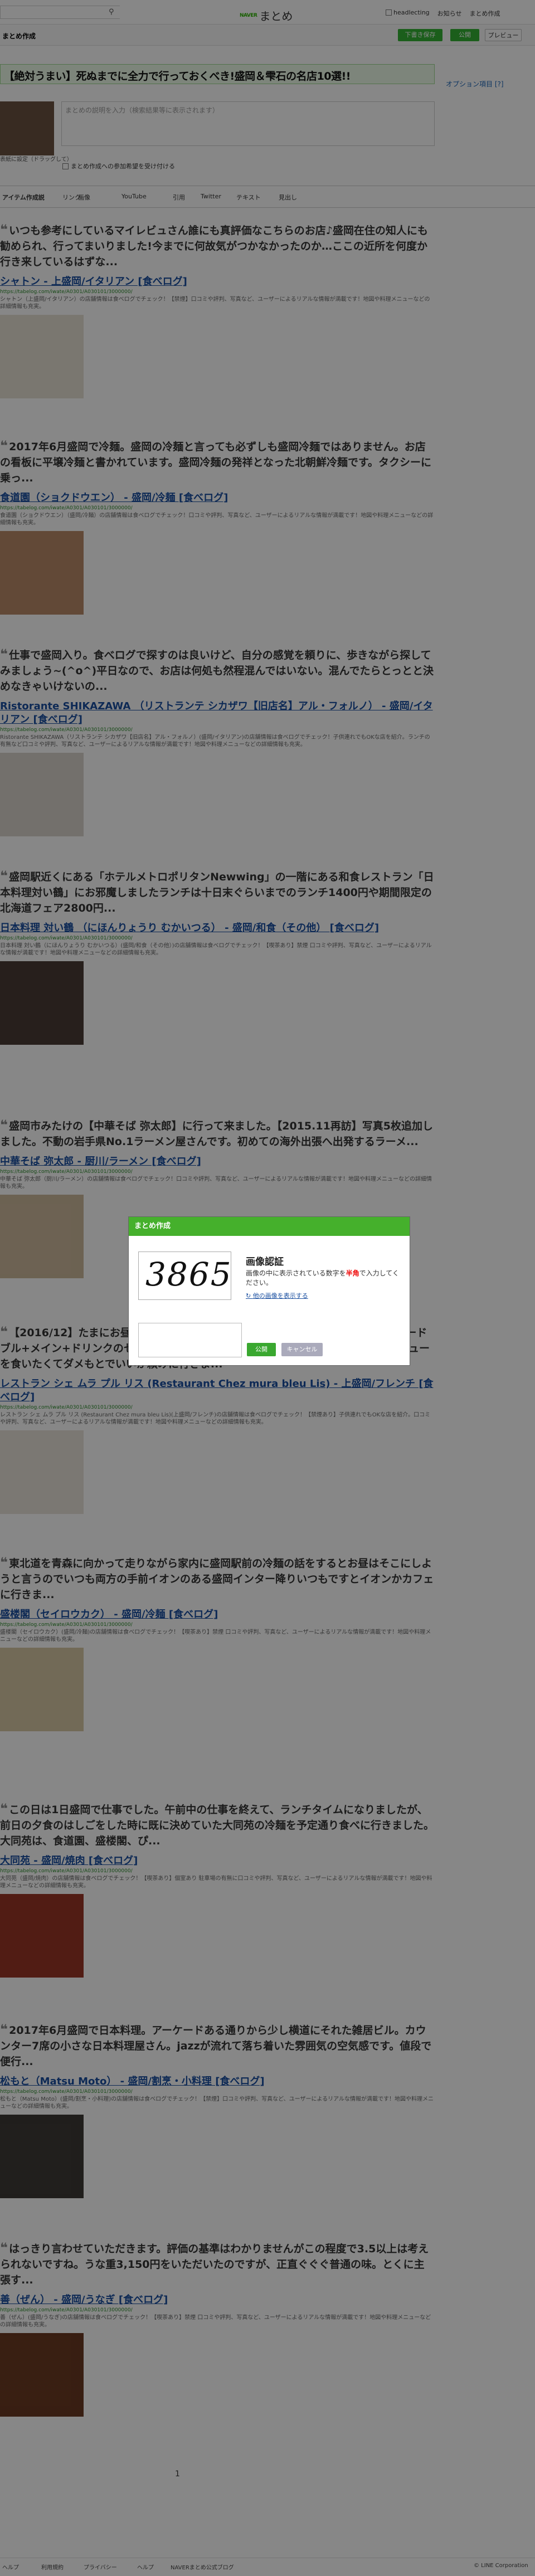 The height and width of the screenshot is (2576, 535). I want to click on dialog-desc-emphasis: 半角, so click(352, 1273).